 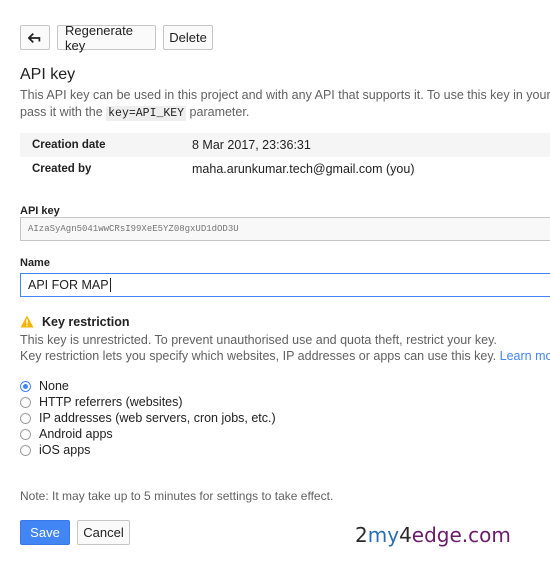 I want to click on radio-label: HTTP referrers (websites), so click(x=111, y=402).